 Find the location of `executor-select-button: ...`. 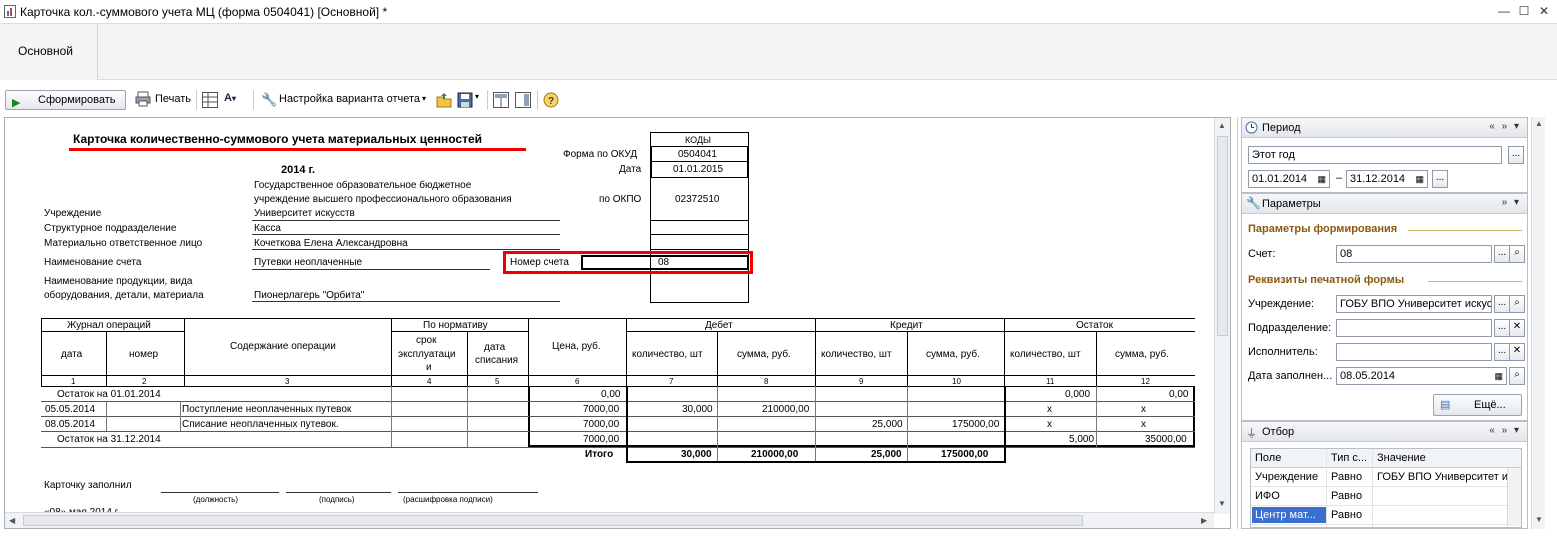

executor-select-button: ... is located at coordinates (1502, 352).